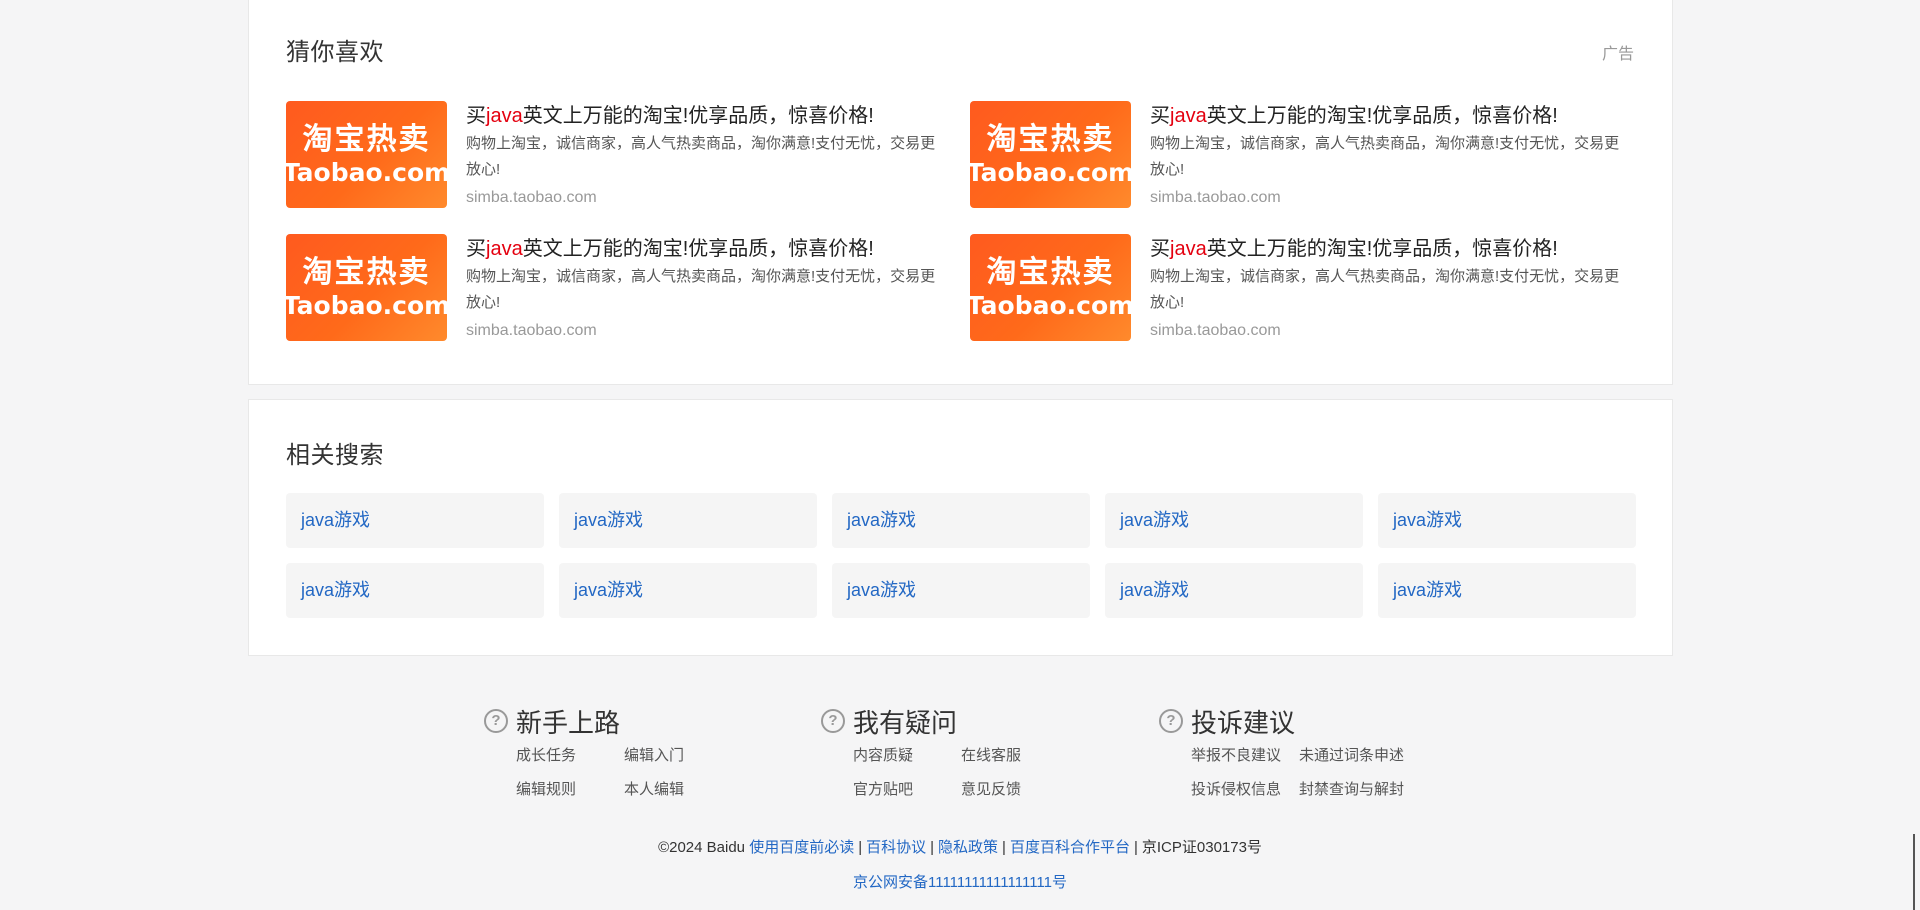 This screenshot has height=910, width=1920. What do you see at coordinates (960, 881) in the screenshot?
I see `beian-link: 京公网安备11111111111111111号` at bounding box center [960, 881].